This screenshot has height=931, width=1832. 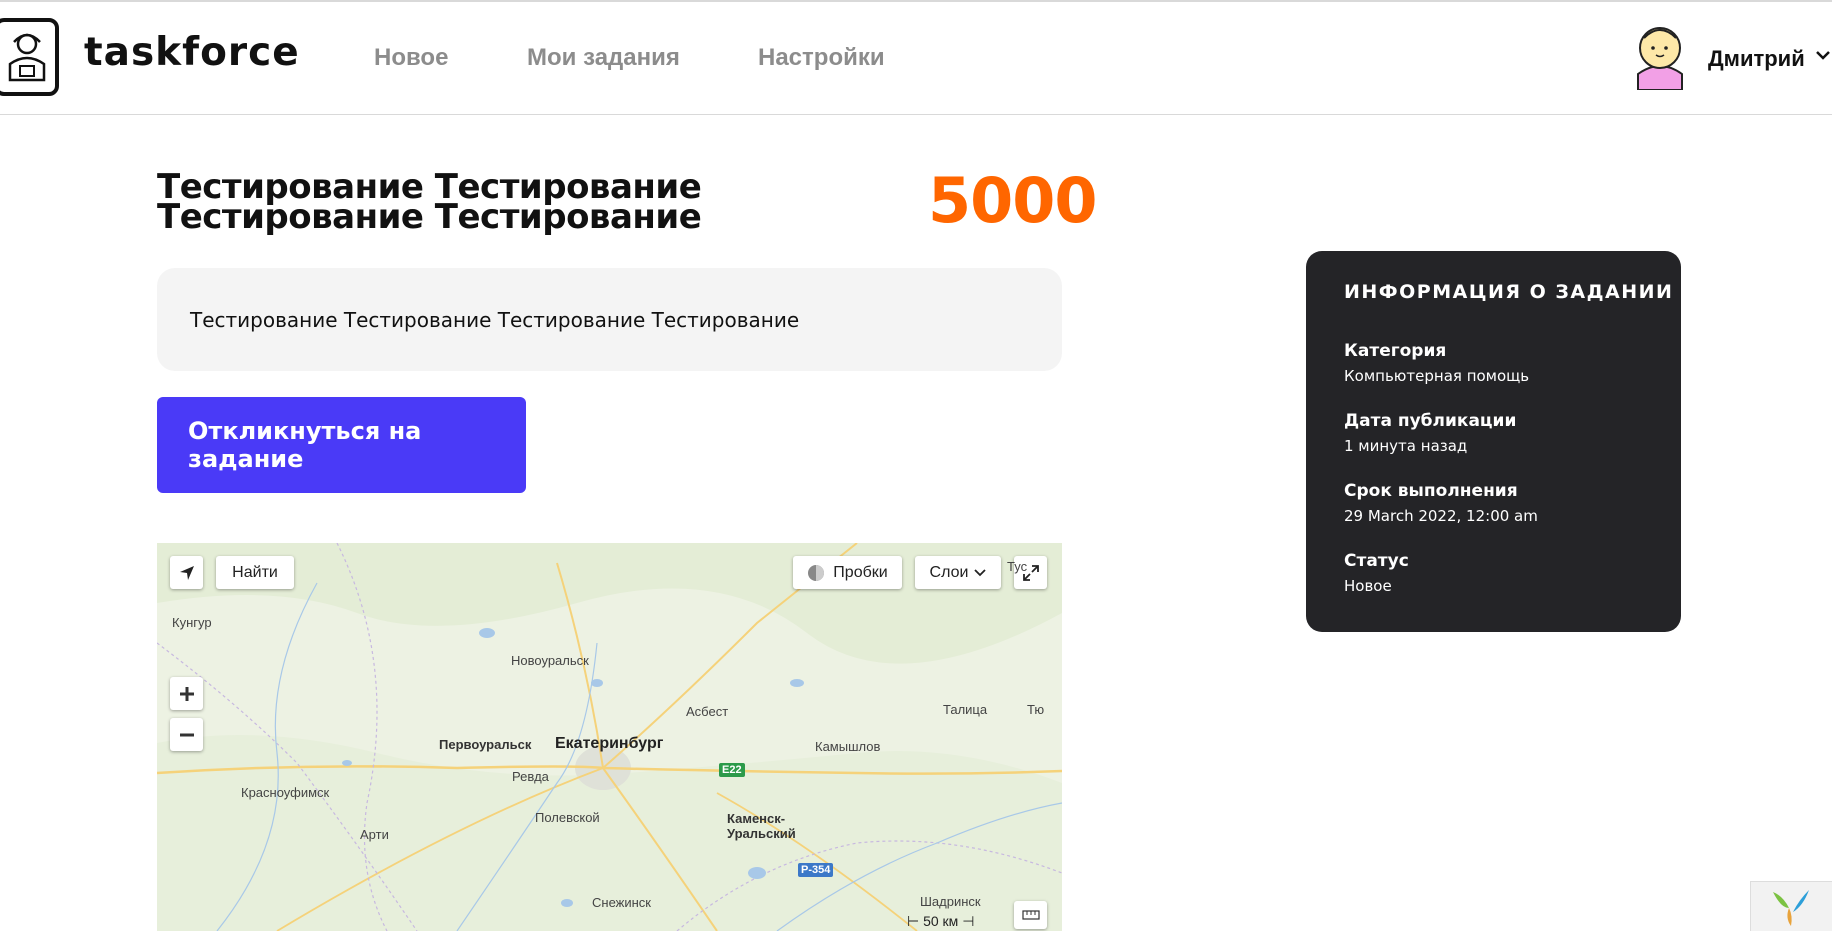 What do you see at coordinates (1660, 57) in the screenshot?
I see `avatar` at bounding box center [1660, 57].